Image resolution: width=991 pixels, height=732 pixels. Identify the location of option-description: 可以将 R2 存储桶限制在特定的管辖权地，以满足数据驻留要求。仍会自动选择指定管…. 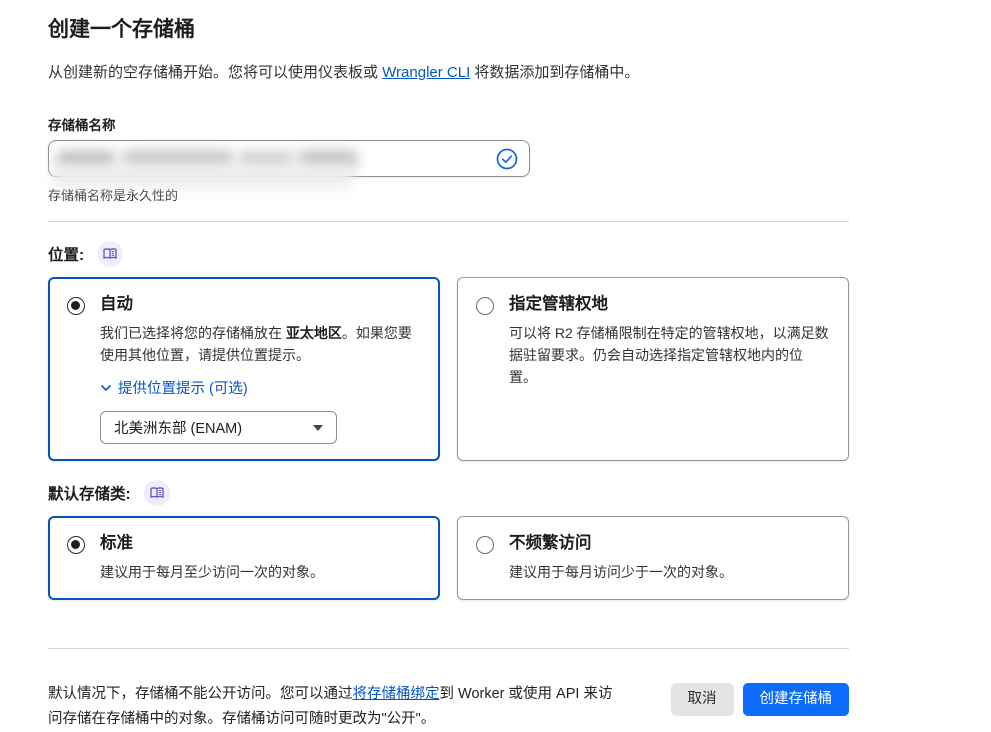
(669, 355).